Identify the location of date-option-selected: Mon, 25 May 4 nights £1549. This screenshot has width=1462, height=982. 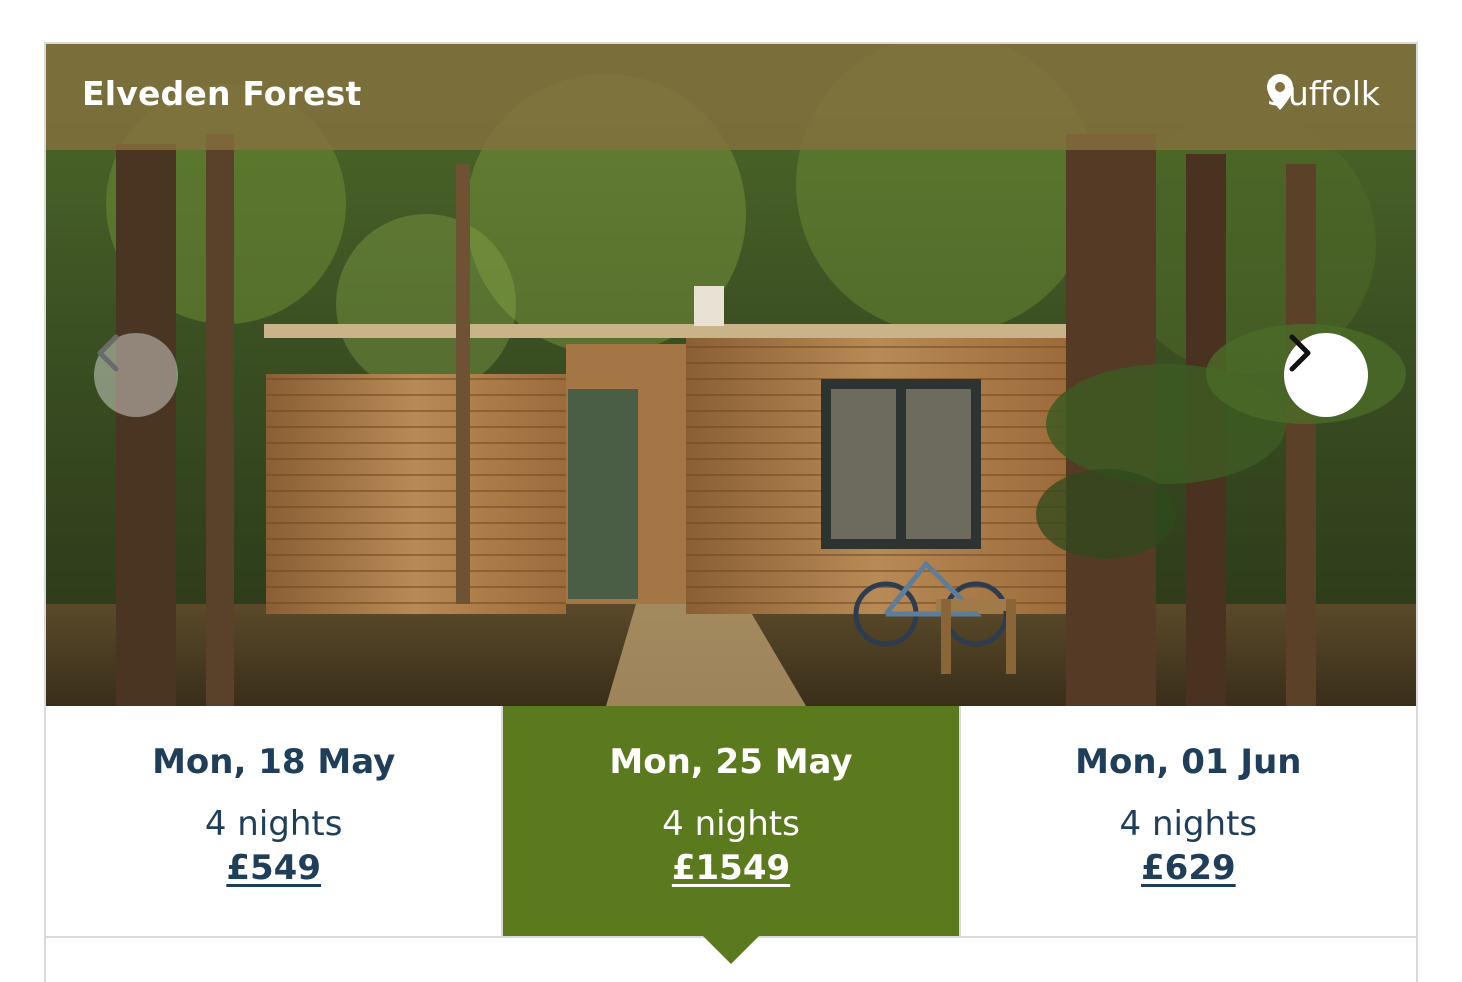
(730, 835).